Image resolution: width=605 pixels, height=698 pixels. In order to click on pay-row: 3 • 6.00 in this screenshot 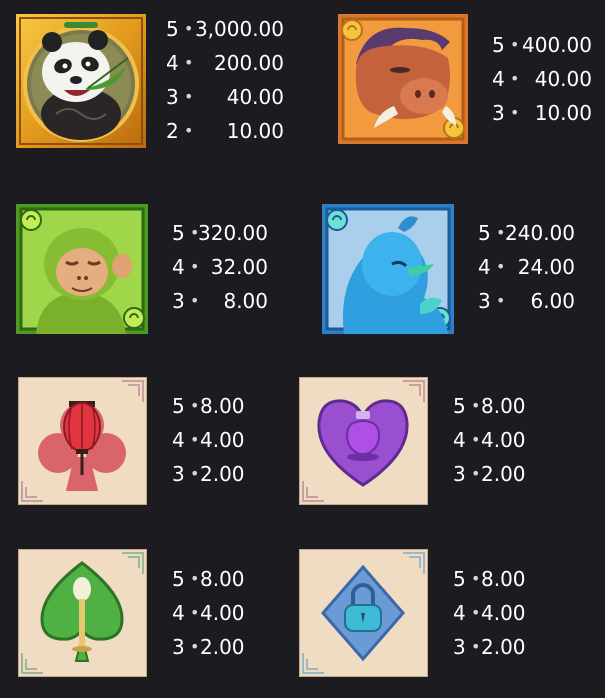, I will do `click(526, 301)`.